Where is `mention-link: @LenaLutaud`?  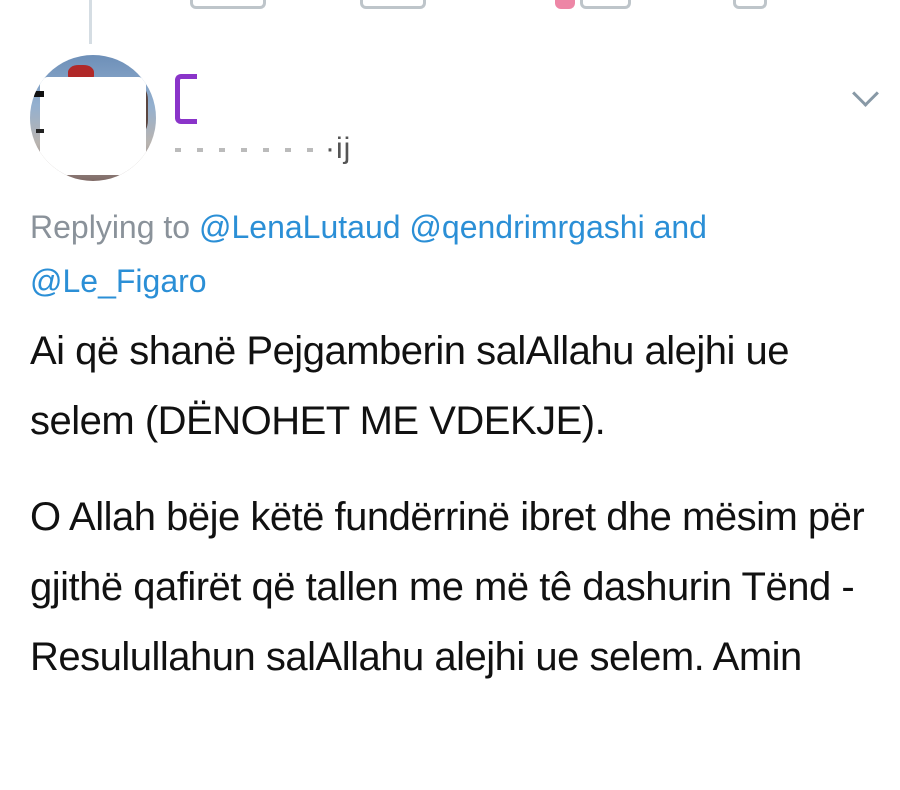 mention-link: @LenaLutaud is located at coordinates (300, 227).